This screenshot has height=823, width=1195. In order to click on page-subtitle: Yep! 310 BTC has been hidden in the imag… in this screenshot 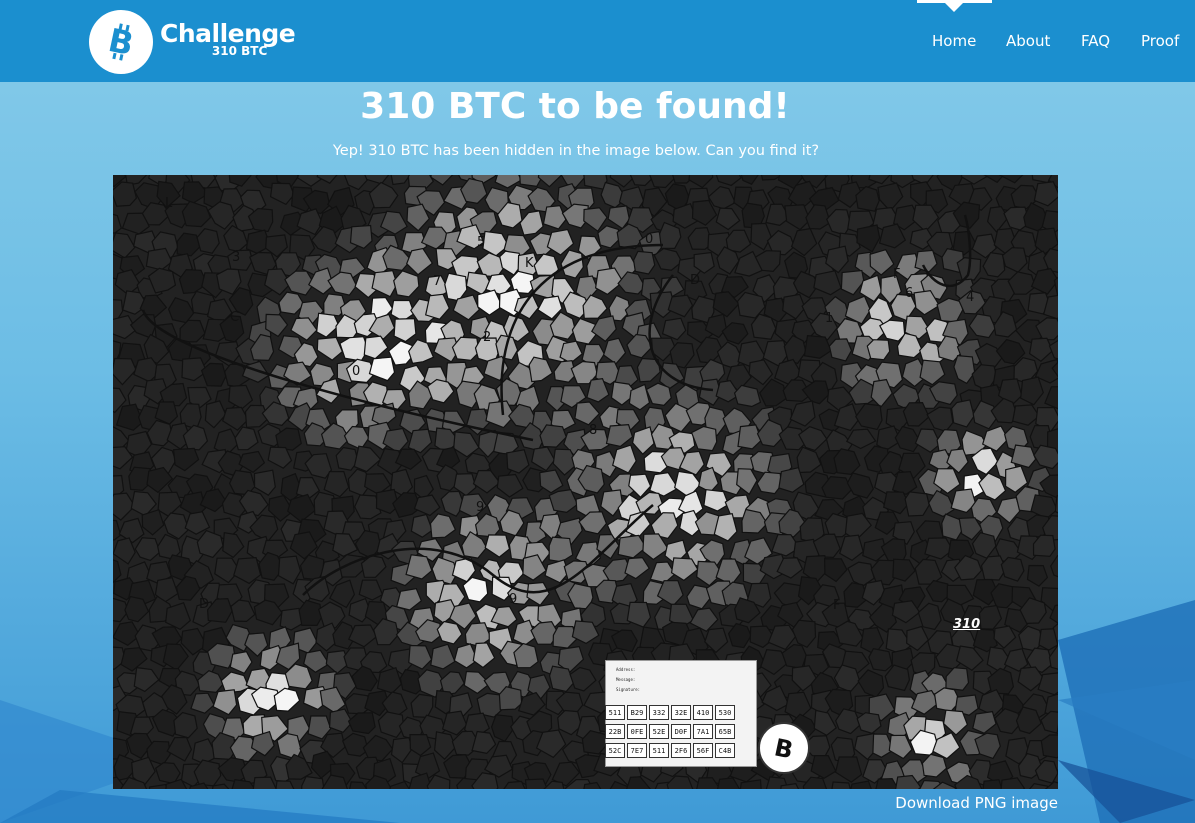, I will do `click(576, 151)`.